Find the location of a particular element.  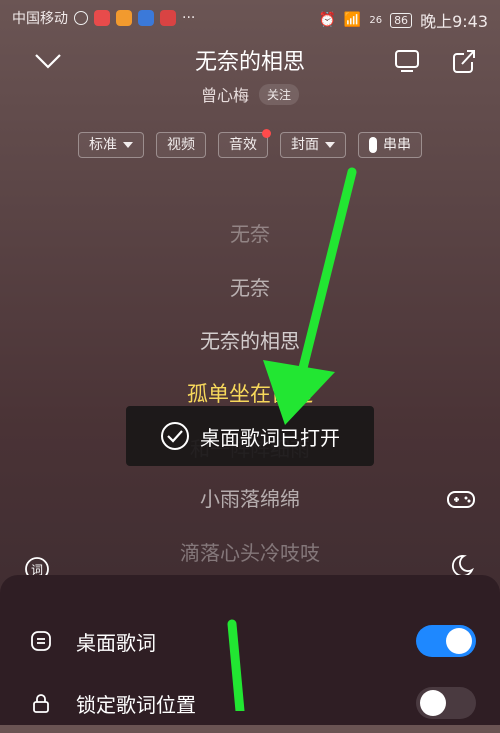

chuan-chip: 串串 is located at coordinates (390, 145).